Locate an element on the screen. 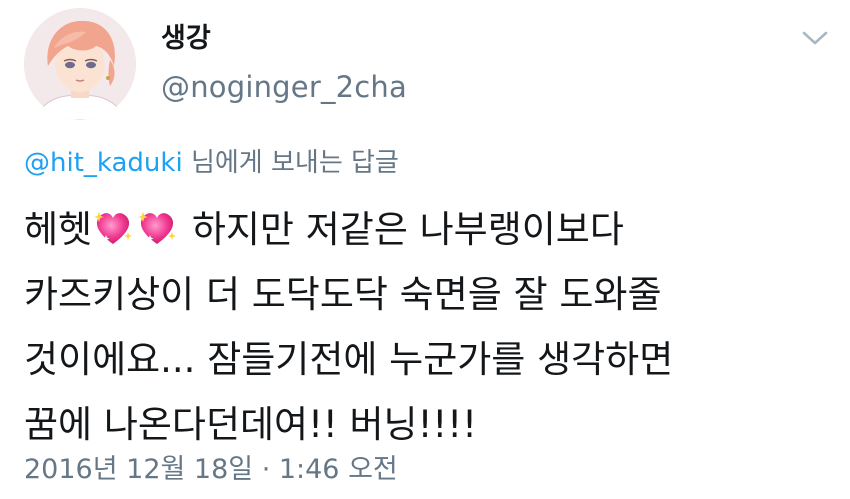  reply-context: @hit_kaduki 님에게 보내는 답글 is located at coordinates (211, 163).